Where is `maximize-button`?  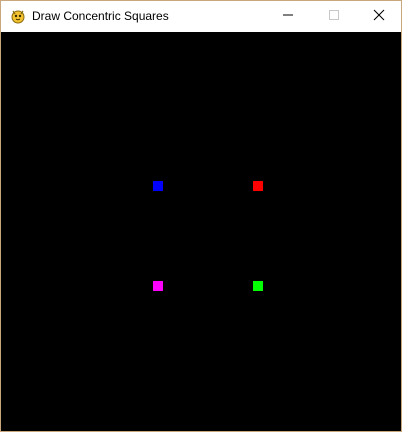
maximize-button is located at coordinates (334, 16).